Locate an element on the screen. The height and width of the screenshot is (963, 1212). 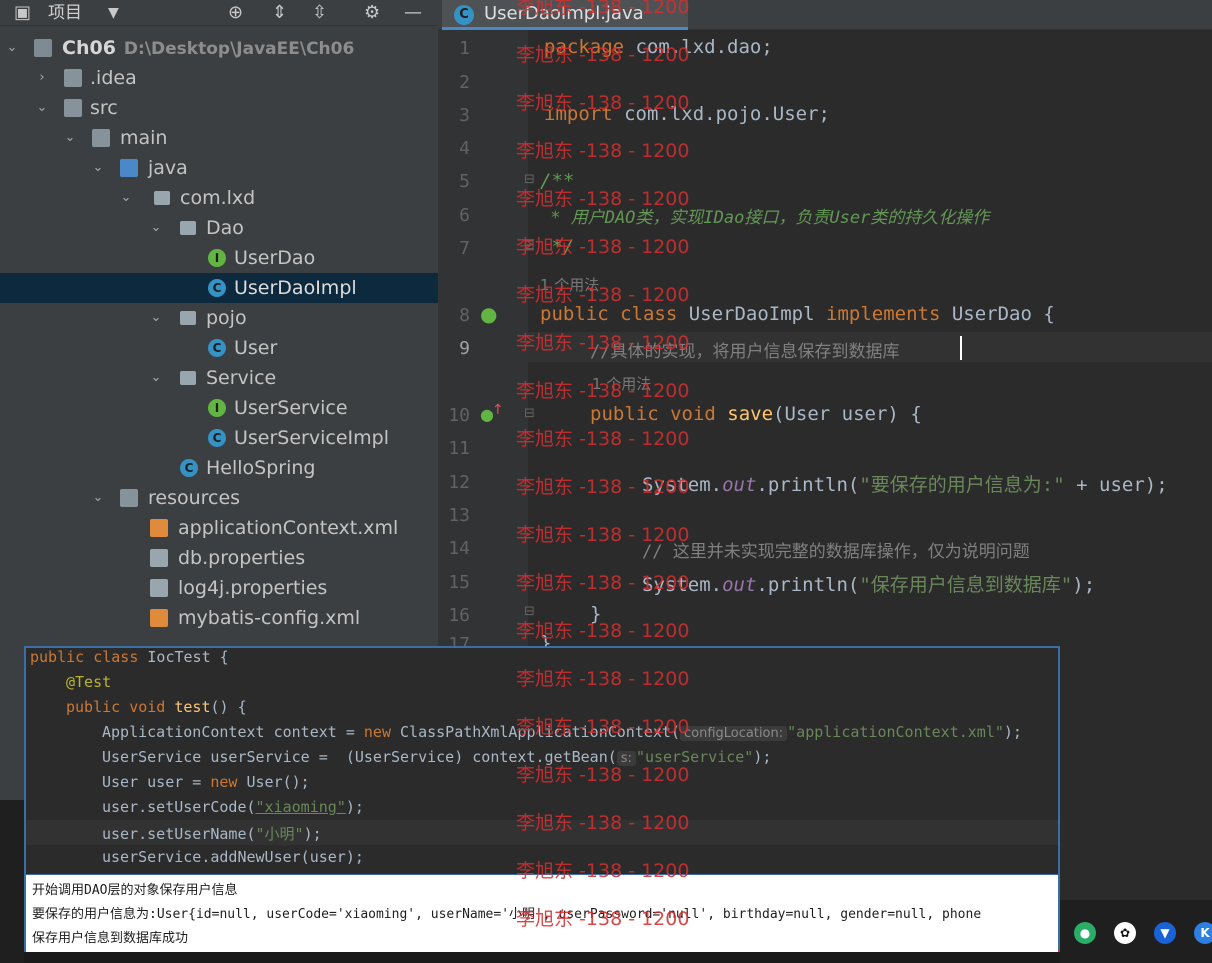
tree-item-label: mybatis-config.xml is located at coordinates (269, 618).